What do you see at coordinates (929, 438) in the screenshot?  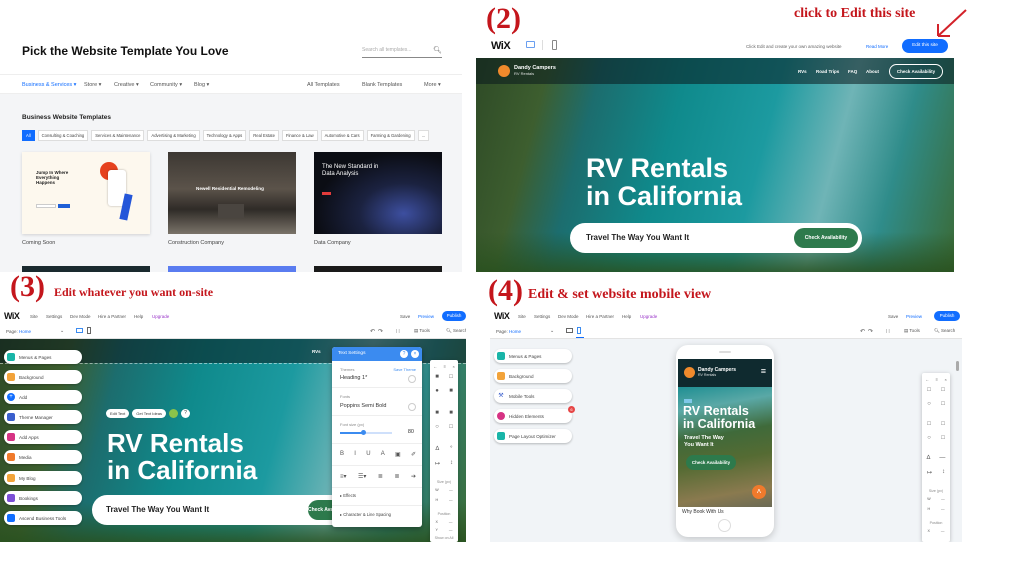 I see `align-icon: ○` at bounding box center [929, 438].